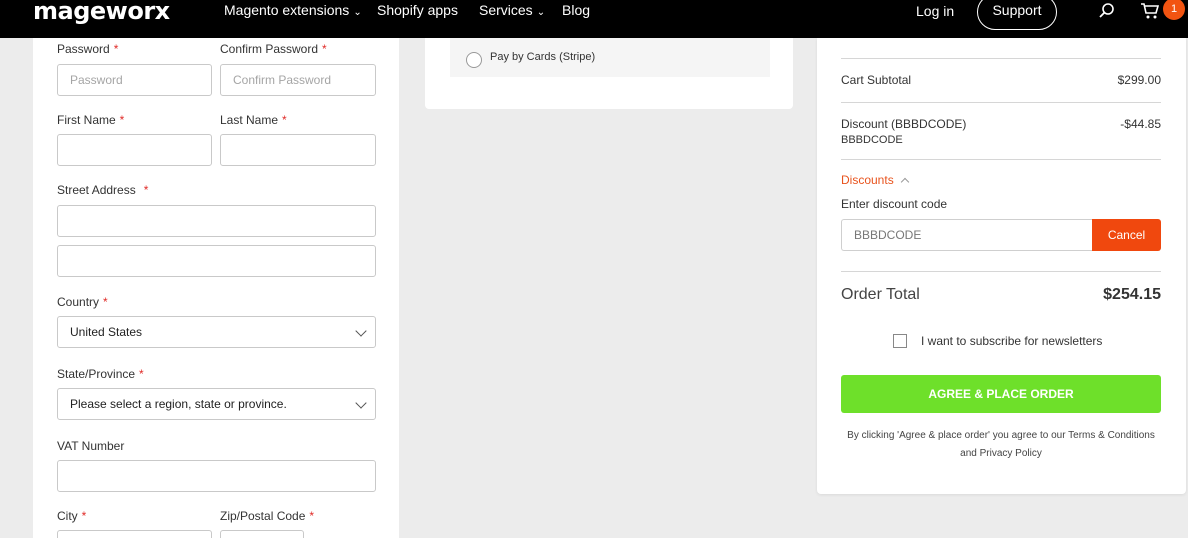 The width and height of the screenshot is (1188, 538). I want to click on login-link: Log in, so click(935, 11).